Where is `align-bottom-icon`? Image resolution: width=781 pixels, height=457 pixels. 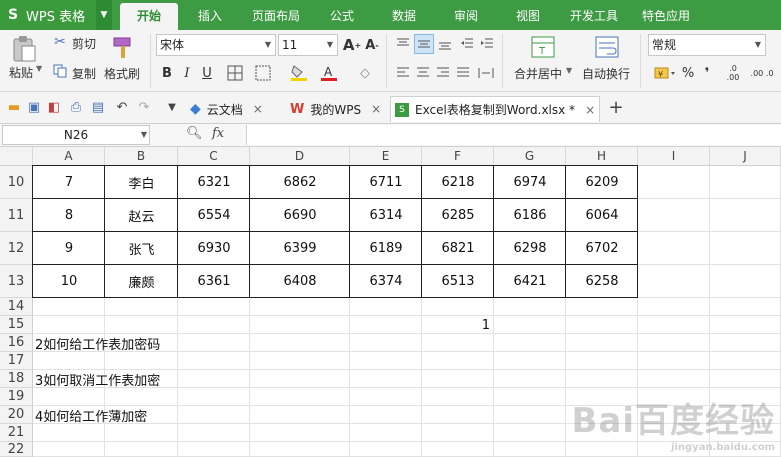 align-bottom-icon is located at coordinates (445, 44).